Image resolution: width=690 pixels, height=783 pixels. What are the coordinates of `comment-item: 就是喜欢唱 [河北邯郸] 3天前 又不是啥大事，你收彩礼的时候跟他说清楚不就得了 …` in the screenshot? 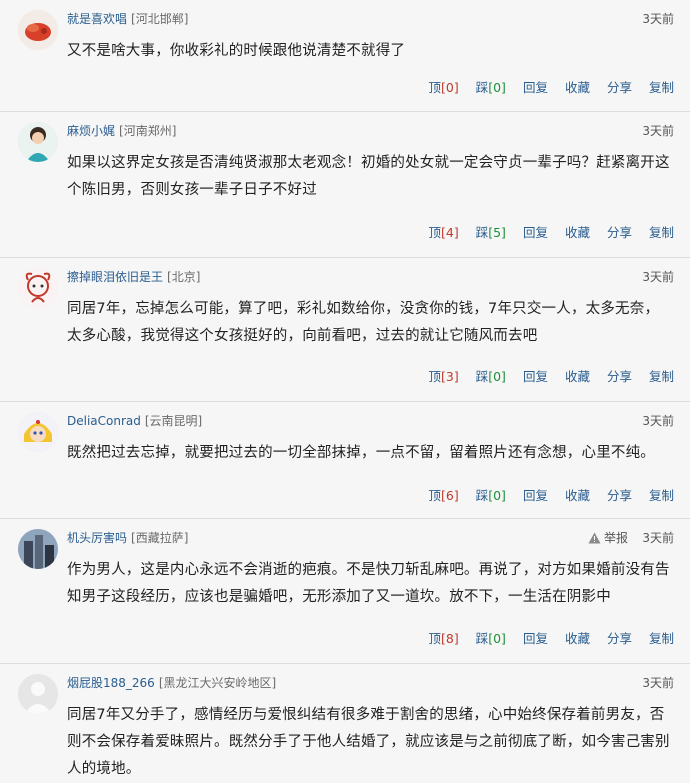 It's located at (345, 56).